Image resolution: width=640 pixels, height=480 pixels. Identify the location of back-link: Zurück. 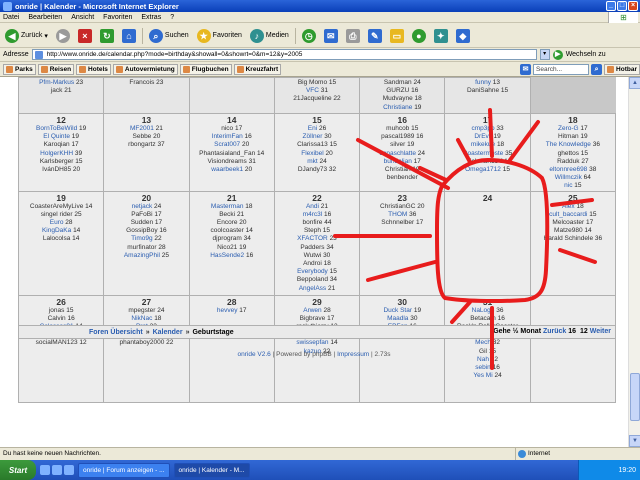
(554, 331).